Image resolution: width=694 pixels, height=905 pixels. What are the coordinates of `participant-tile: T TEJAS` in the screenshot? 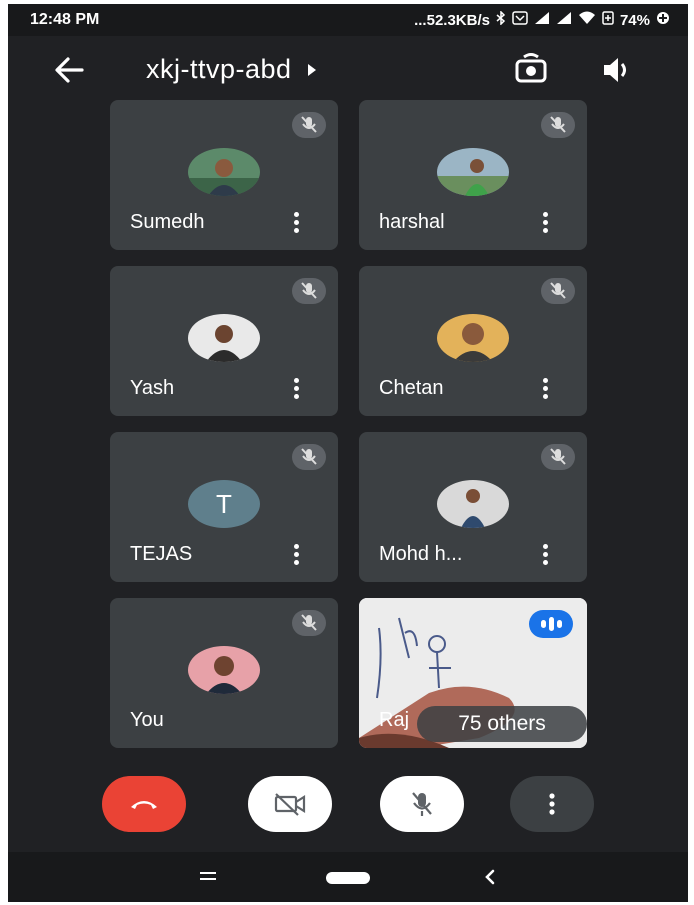 It's located at (224, 507).